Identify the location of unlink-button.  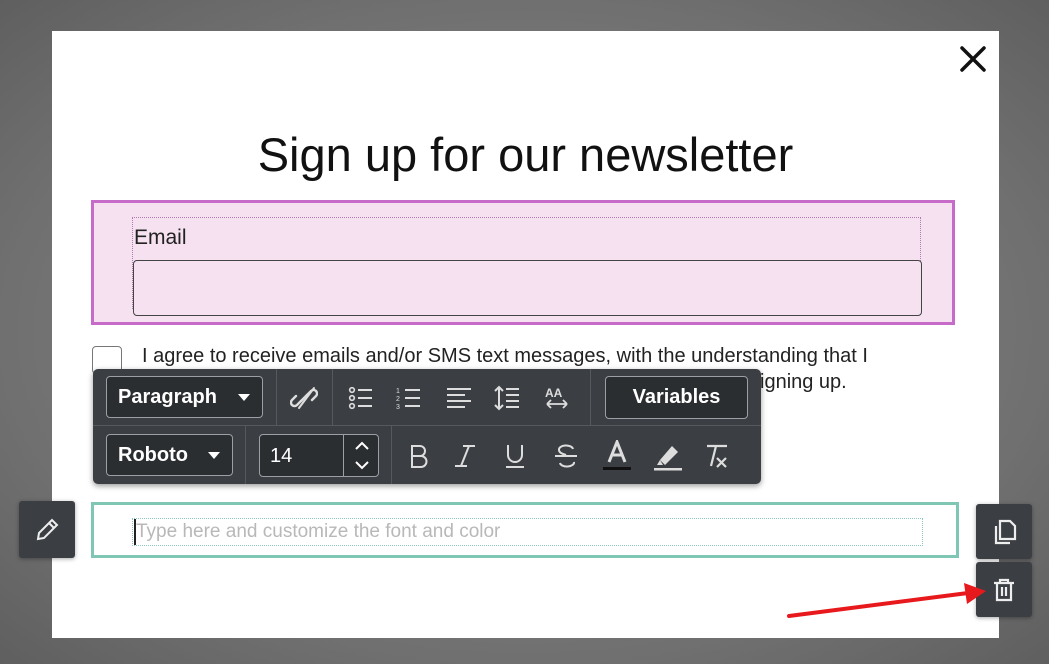
(304, 398).